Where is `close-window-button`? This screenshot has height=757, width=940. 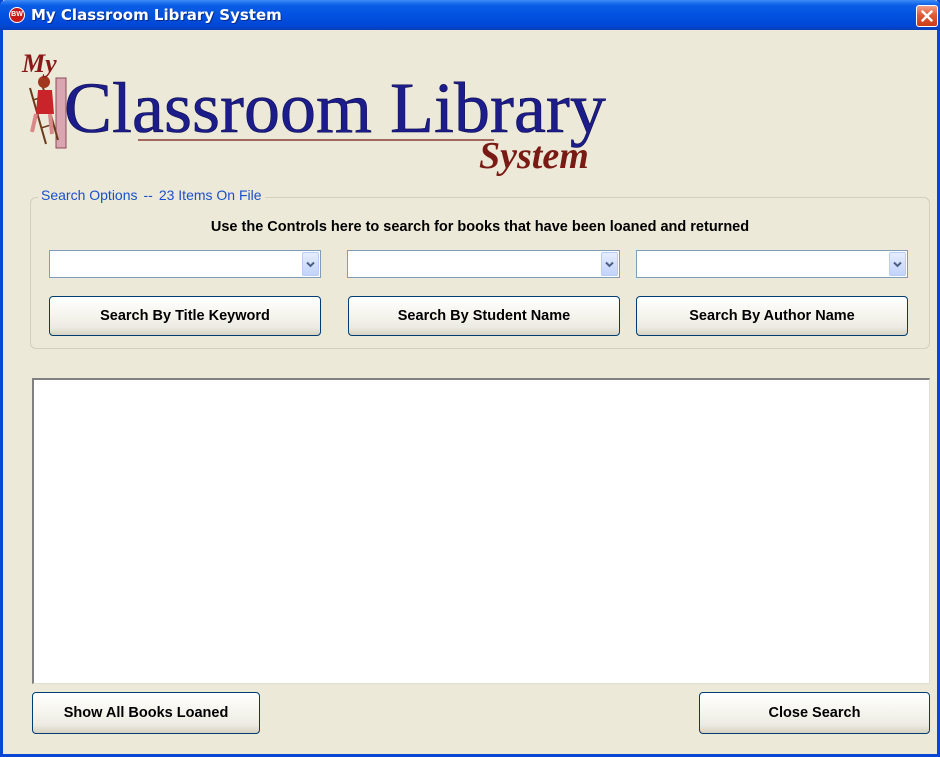 close-window-button is located at coordinates (927, 16).